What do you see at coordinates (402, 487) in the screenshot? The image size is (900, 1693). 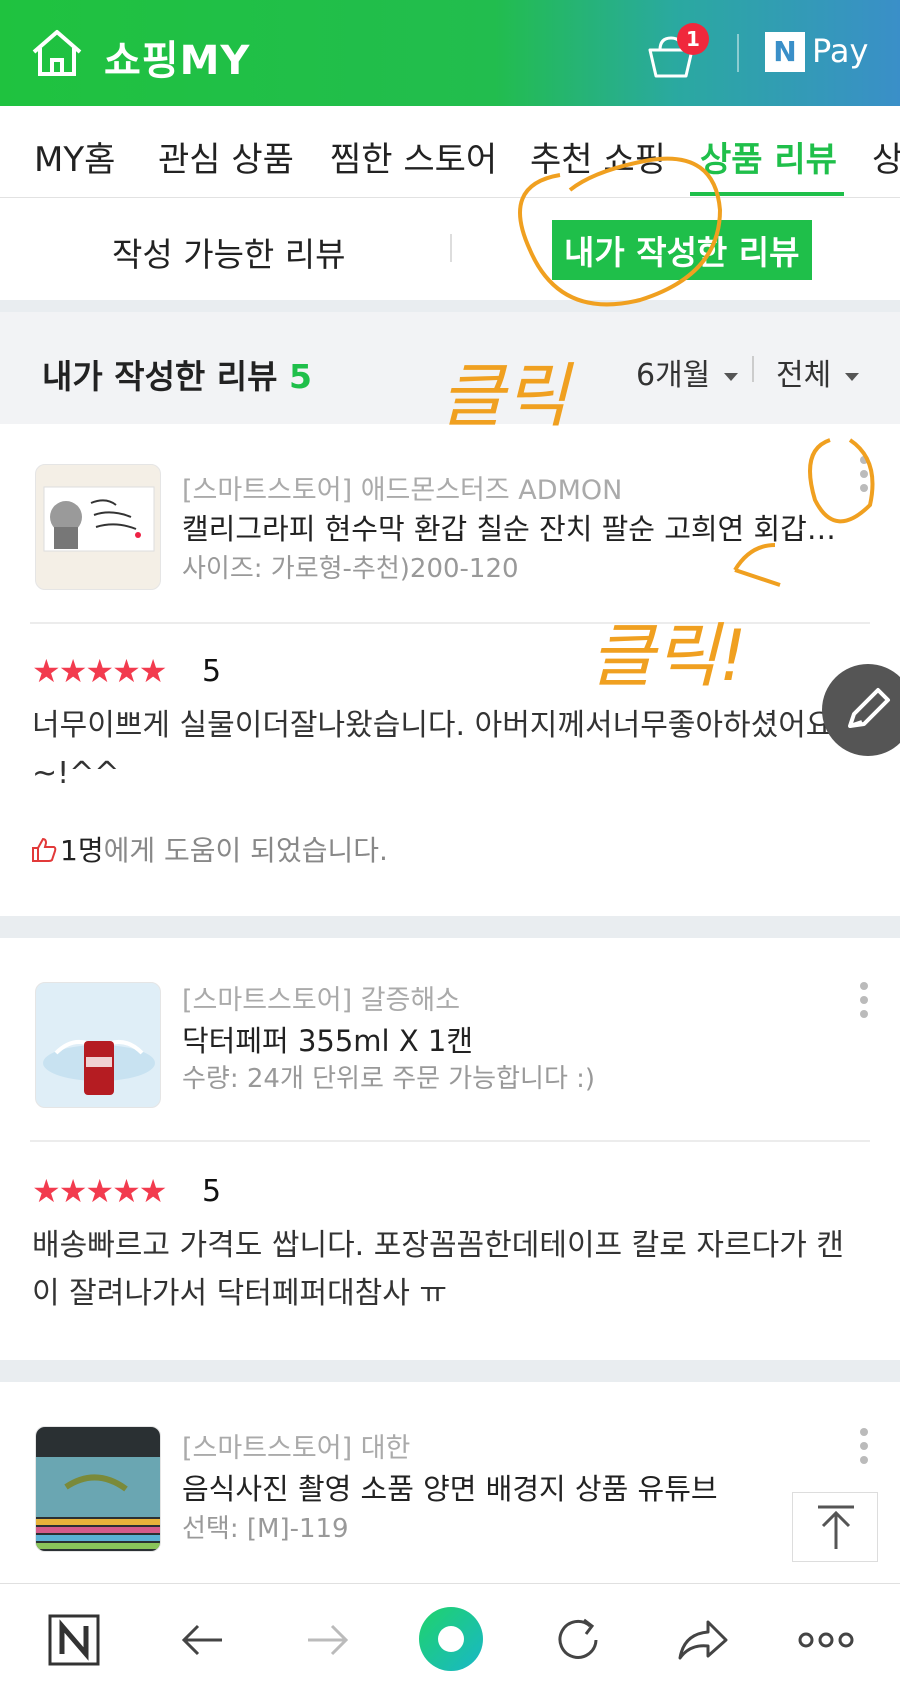 I see `store-name: [스마트스토어] 애드몬스터즈 ADMON` at bounding box center [402, 487].